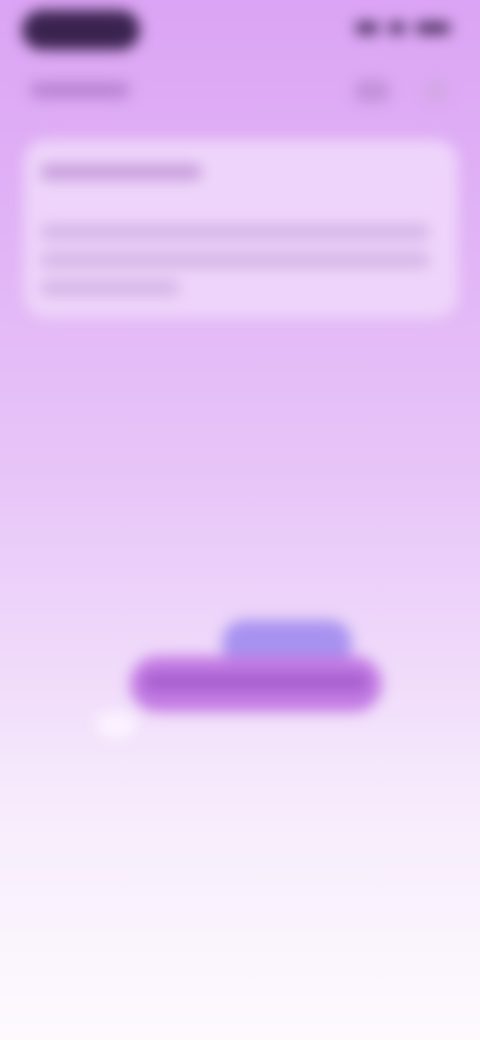 The image size is (480, 1040). What do you see at coordinates (80, 90) in the screenshot?
I see `header-label` at bounding box center [80, 90].